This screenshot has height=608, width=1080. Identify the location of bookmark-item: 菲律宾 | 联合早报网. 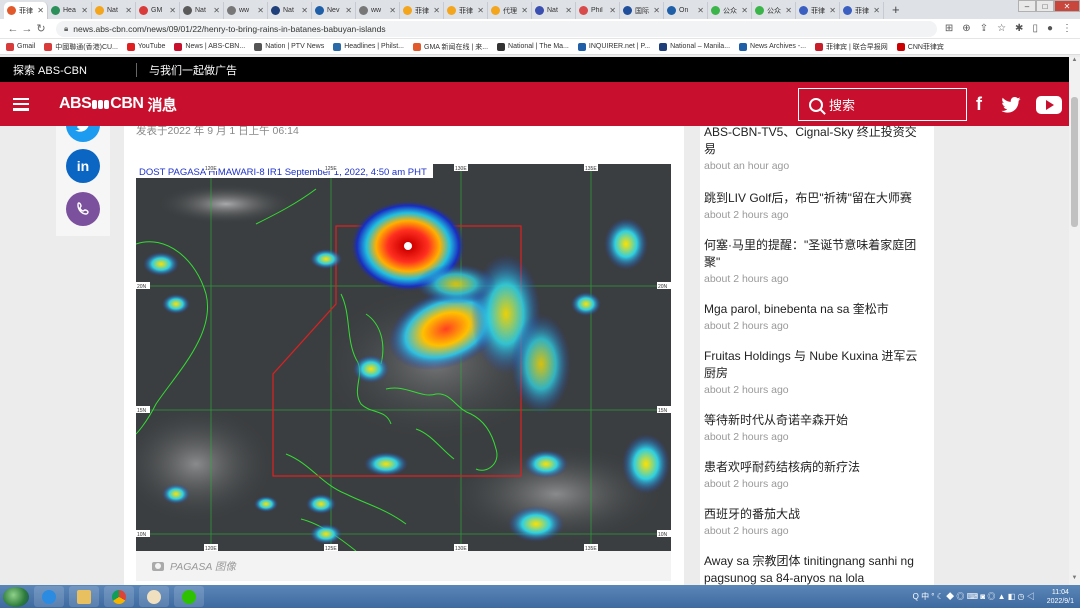
(851, 47).